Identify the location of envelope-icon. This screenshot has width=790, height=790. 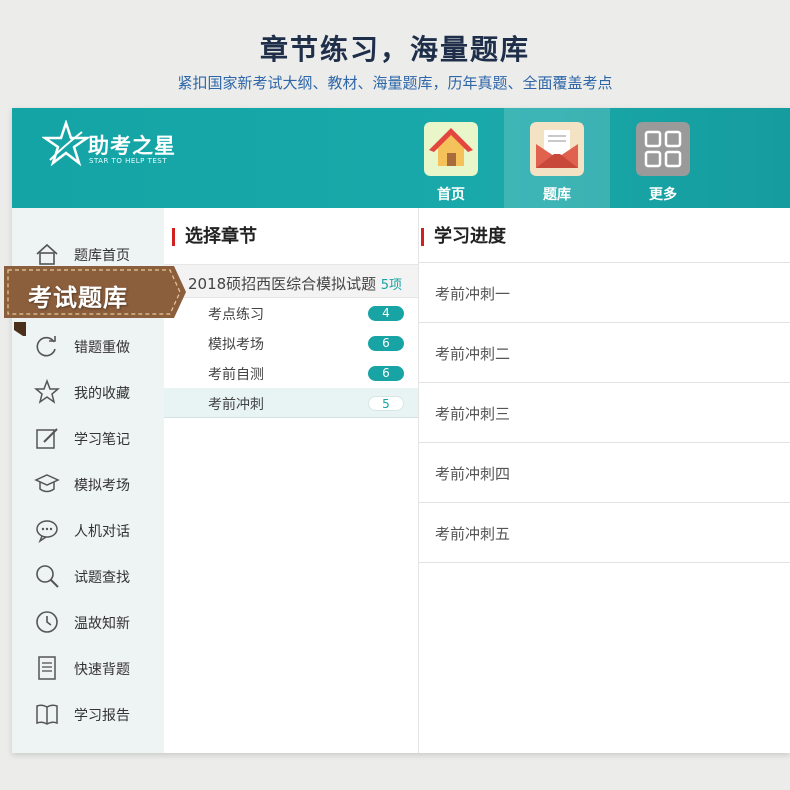
(557, 149).